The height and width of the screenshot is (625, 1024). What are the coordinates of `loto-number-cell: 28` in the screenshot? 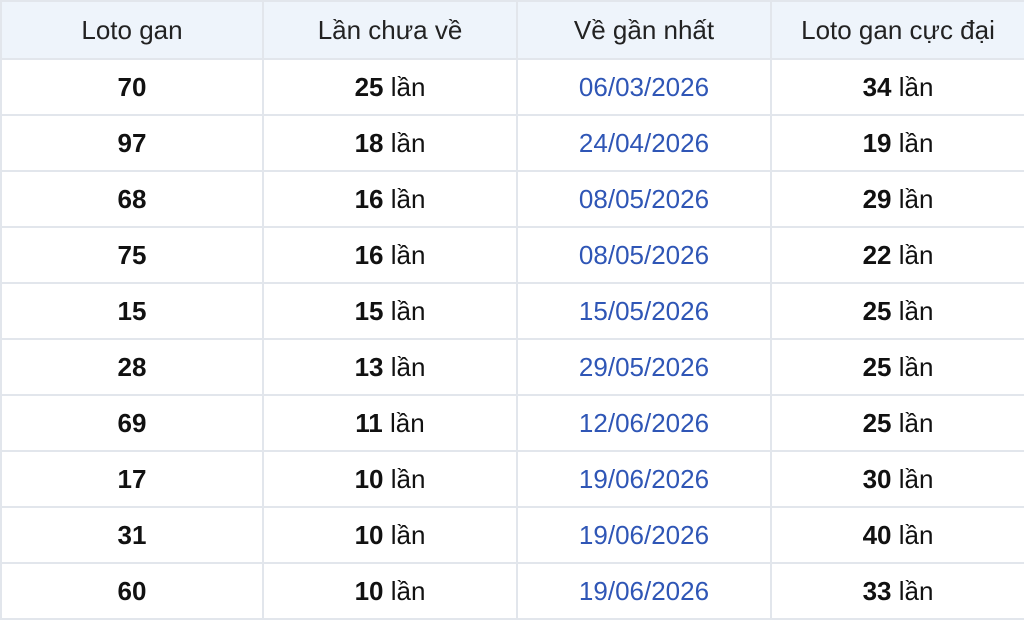 It's located at (132, 367).